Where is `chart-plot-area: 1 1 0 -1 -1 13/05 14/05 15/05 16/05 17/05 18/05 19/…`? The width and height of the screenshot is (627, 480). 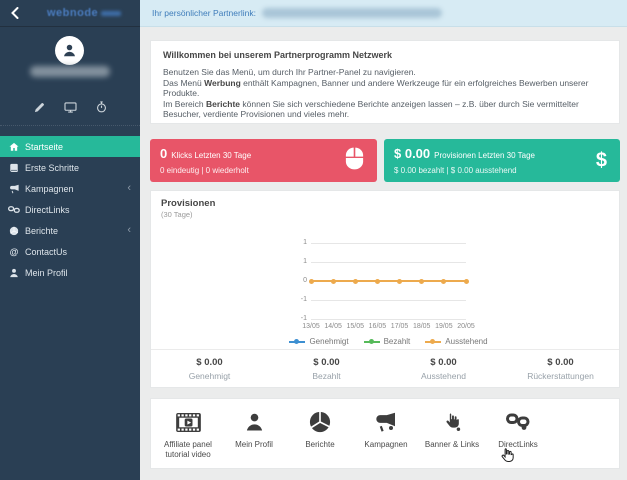
chart-plot-area: 1 1 0 -1 -1 13/05 14/05 15/05 16/05 17/05 18/05 19/… is located at coordinates (388, 292).